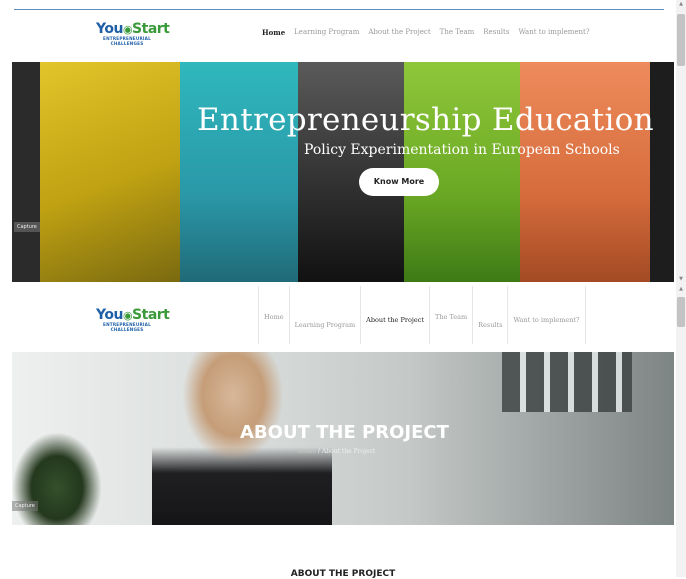 The image size is (686, 579). I want to click on youstart-logo: You◉Start ENTREPRENEURIAL CHALLENGES, so click(133, 33).